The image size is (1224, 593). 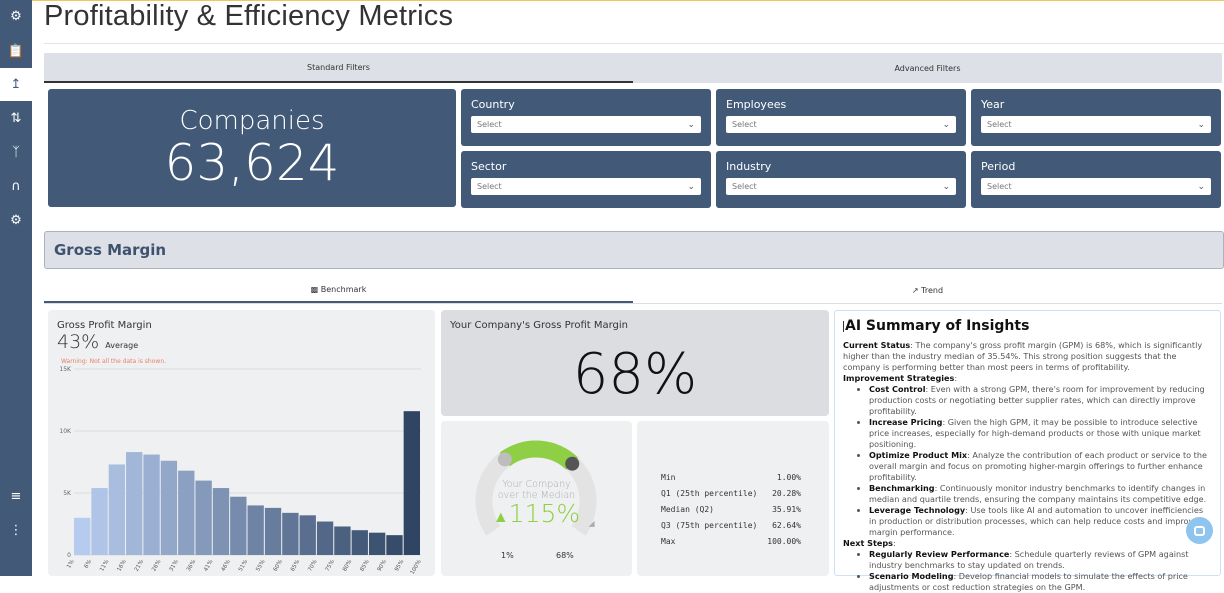 I want to click on companies-count: 63,624, so click(x=252, y=163).